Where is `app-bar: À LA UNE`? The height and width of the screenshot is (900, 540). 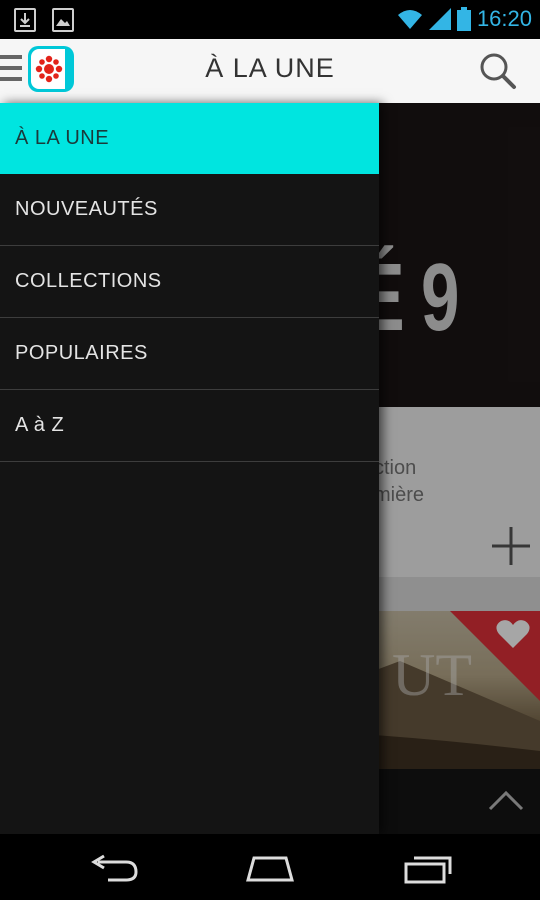 app-bar: À LA UNE is located at coordinates (270, 71).